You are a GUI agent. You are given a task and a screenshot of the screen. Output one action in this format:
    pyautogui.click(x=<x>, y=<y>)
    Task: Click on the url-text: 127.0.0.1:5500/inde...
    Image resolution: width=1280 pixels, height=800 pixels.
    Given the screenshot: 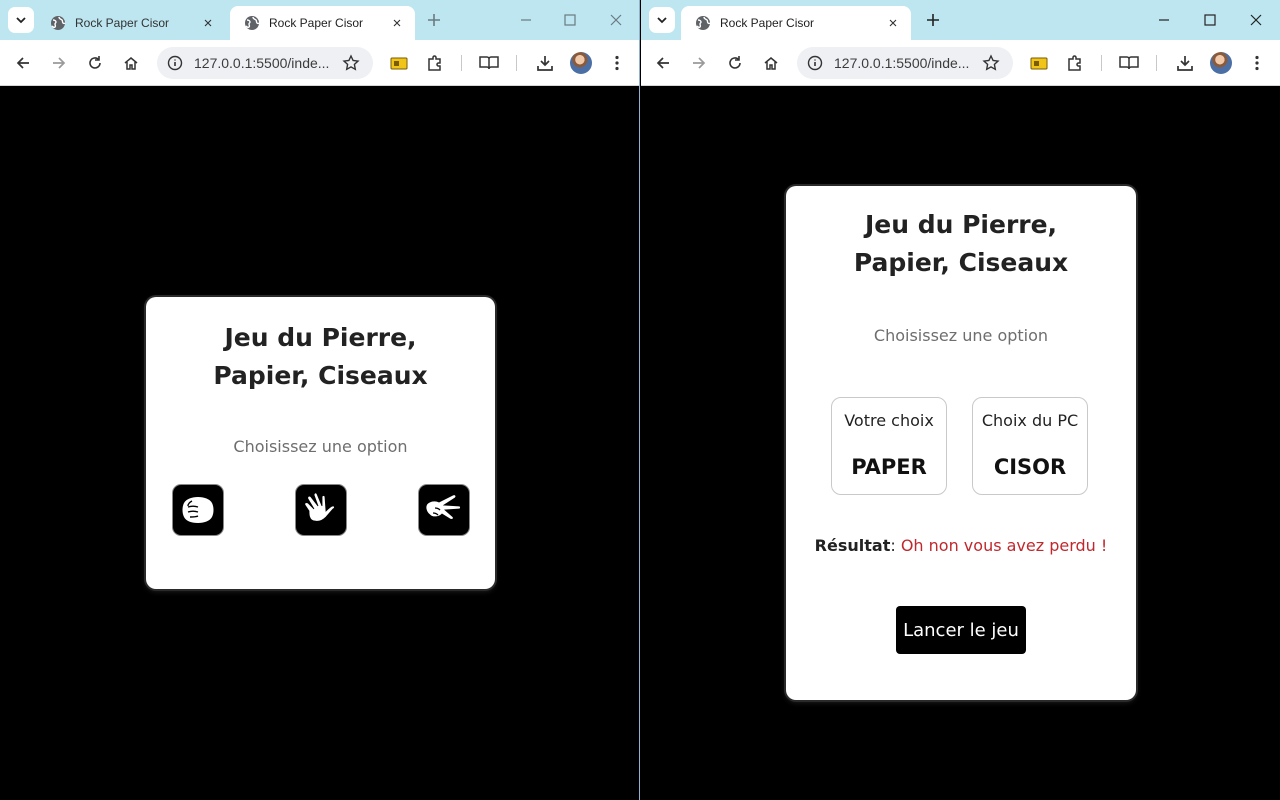 What is the action you would take?
    pyautogui.click(x=262, y=63)
    